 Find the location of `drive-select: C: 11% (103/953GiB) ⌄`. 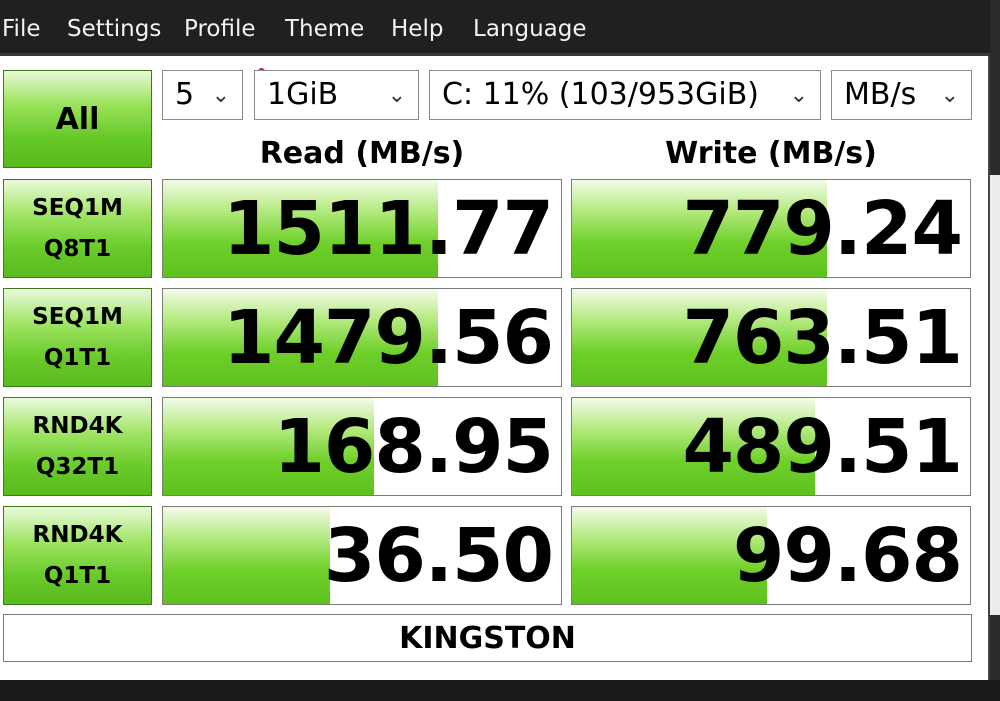

drive-select: C: 11% (103/953GiB) ⌄ is located at coordinates (625, 95).